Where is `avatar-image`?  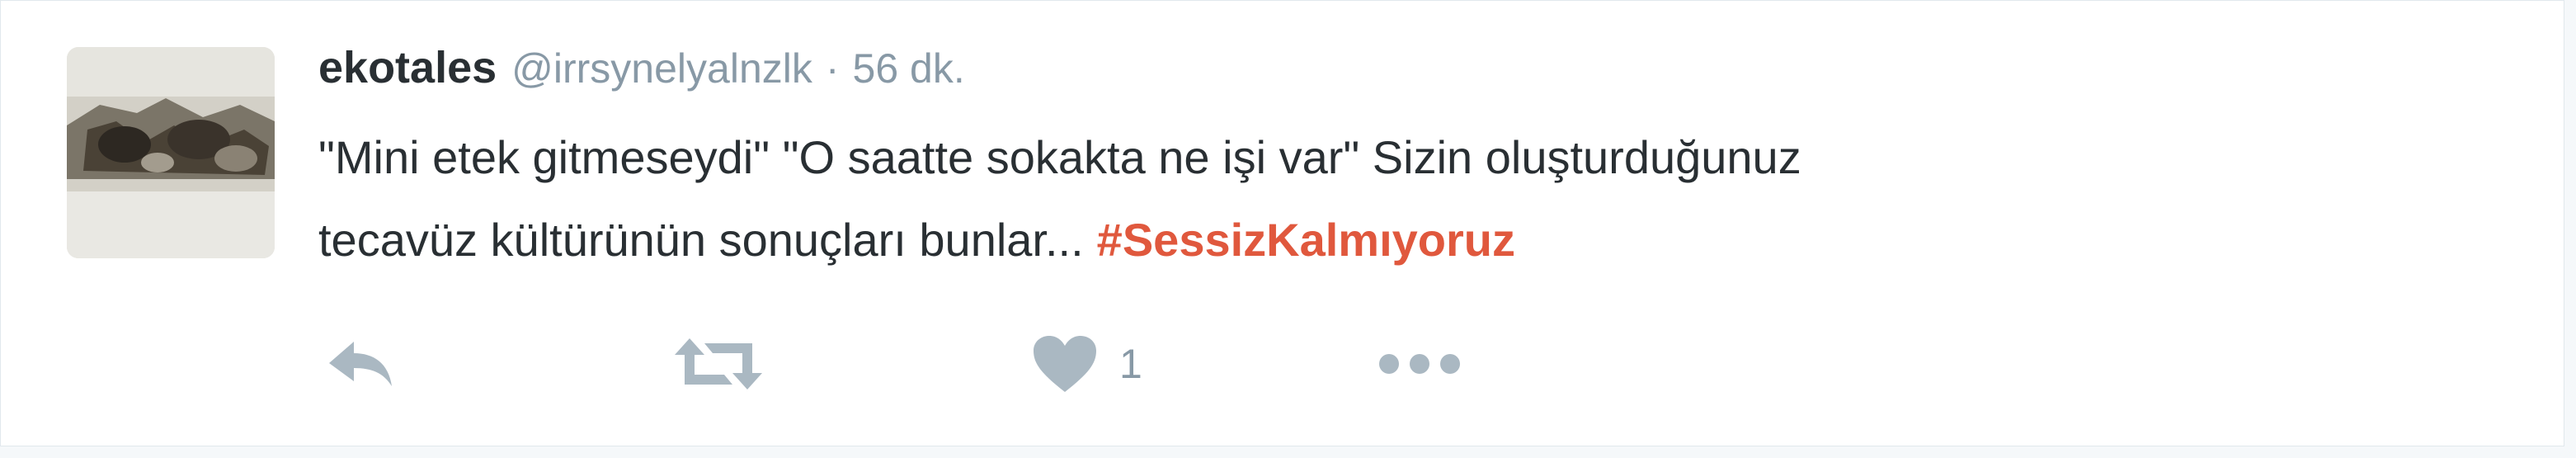 avatar-image is located at coordinates (171, 152).